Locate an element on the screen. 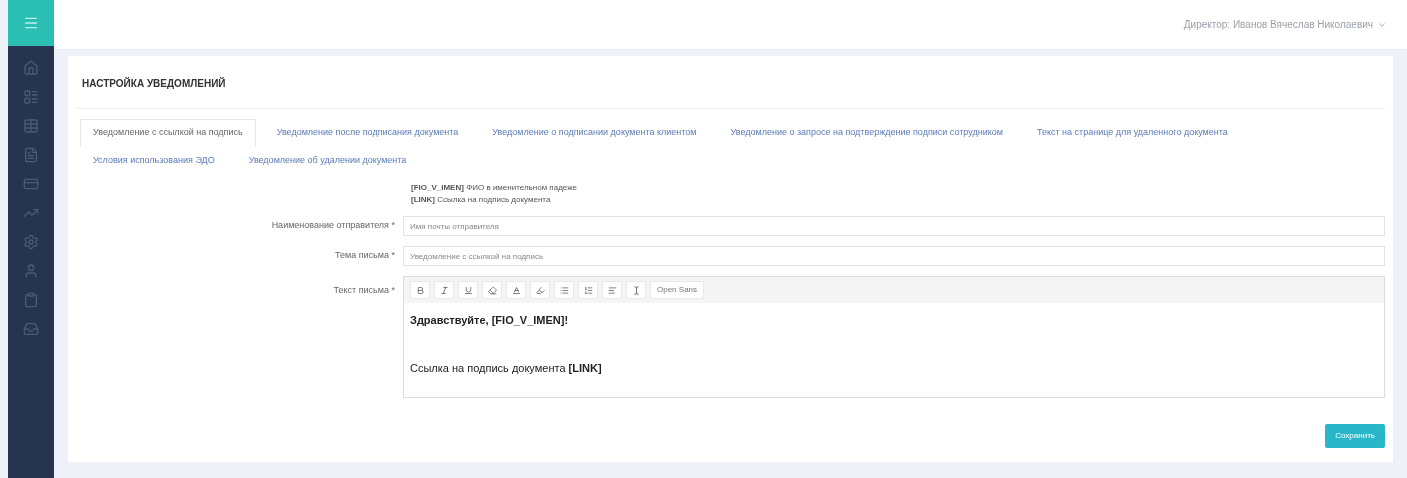  document-icon is located at coordinates (31, 155).